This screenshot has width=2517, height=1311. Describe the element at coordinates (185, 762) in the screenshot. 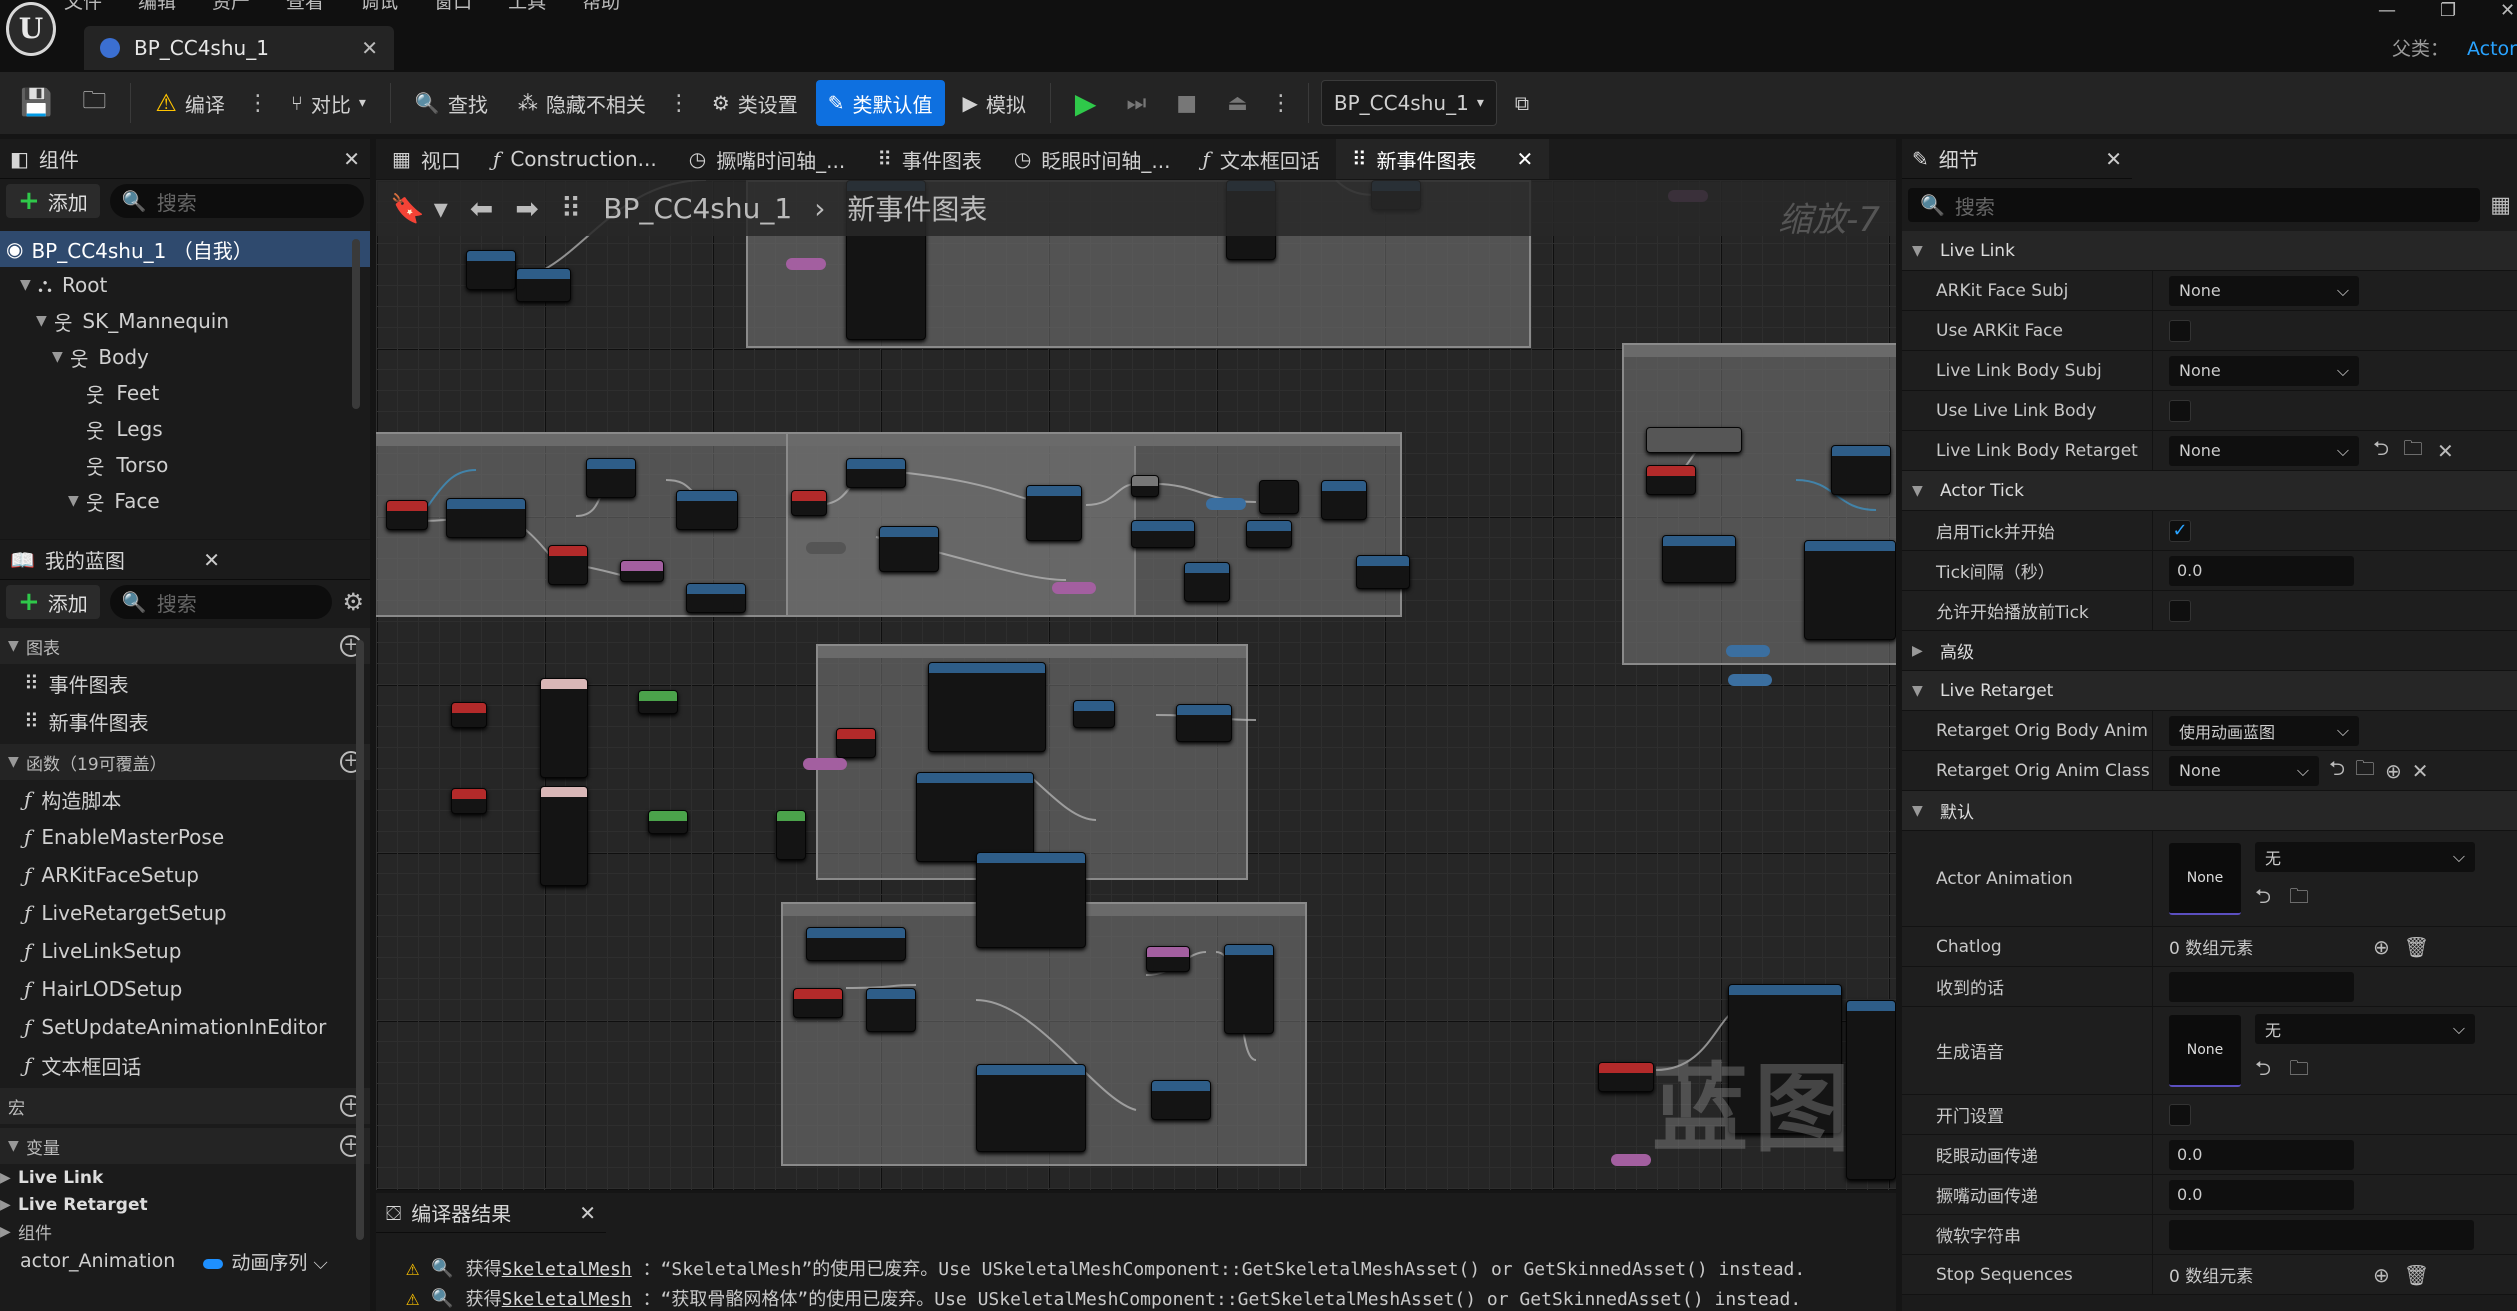

I see `functions-section: ▼ 函数（19可覆盖） +` at that location.